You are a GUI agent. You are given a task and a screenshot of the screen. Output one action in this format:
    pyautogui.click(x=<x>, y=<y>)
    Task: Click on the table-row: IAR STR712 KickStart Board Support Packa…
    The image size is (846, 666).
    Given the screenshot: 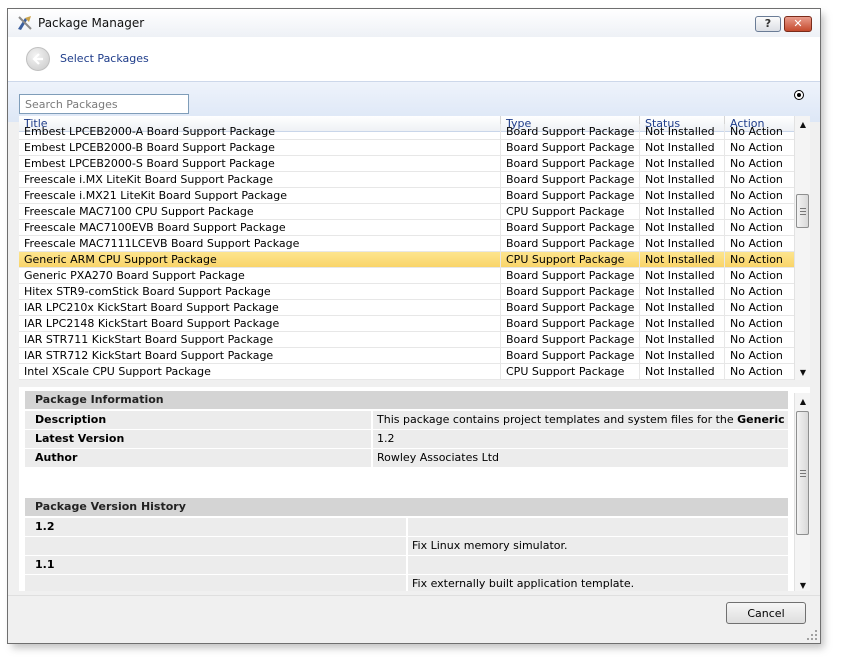 What is the action you would take?
    pyautogui.click(x=406, y=356)
    